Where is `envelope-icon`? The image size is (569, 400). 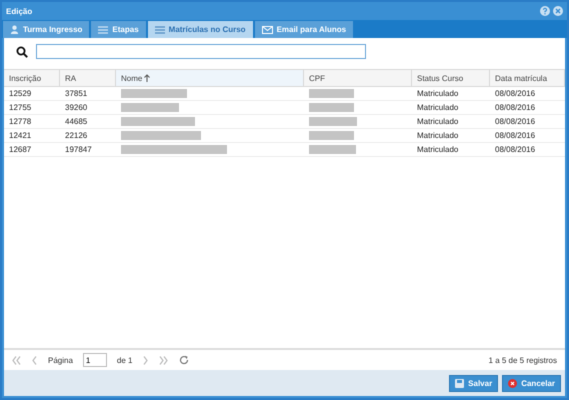 envelope-icon is located at coordinates (267, 30).